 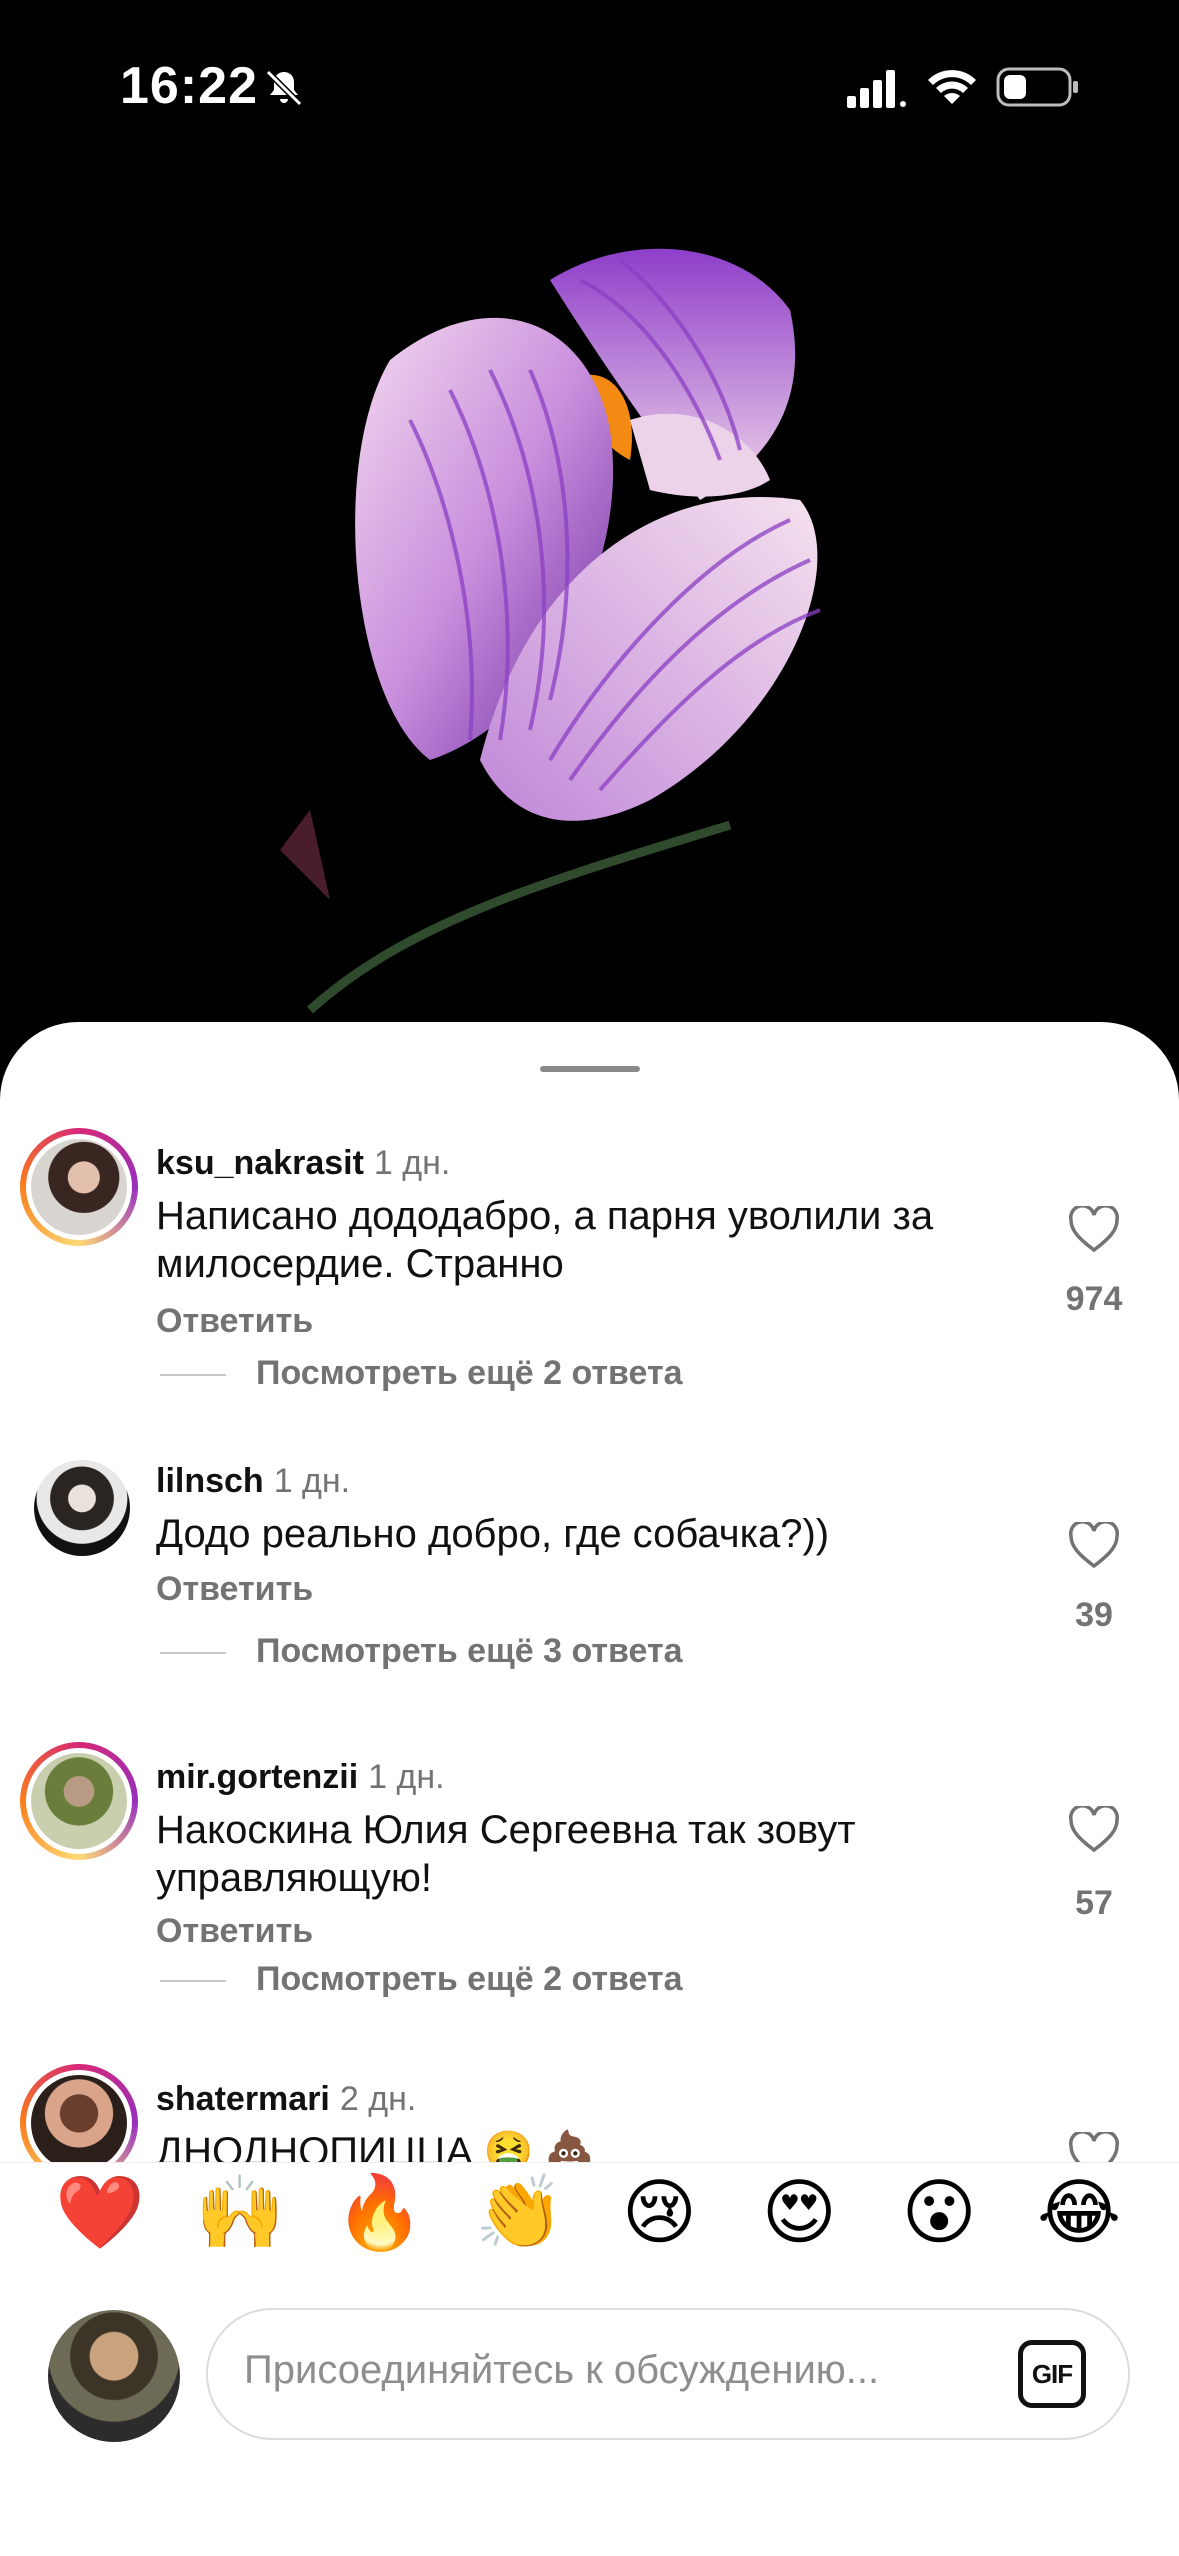 I want to click on emoji-laughing-button: 😂, so click(x=1079, y=2213).